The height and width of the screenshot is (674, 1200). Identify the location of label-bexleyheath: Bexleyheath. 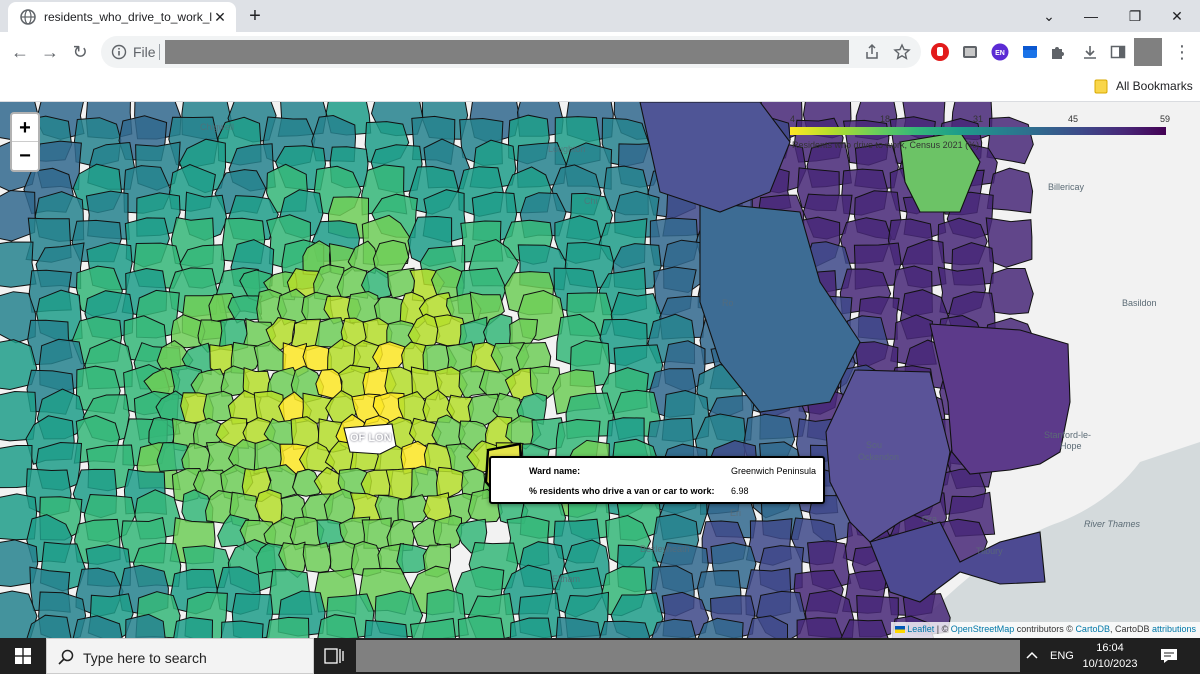
(665, 549).